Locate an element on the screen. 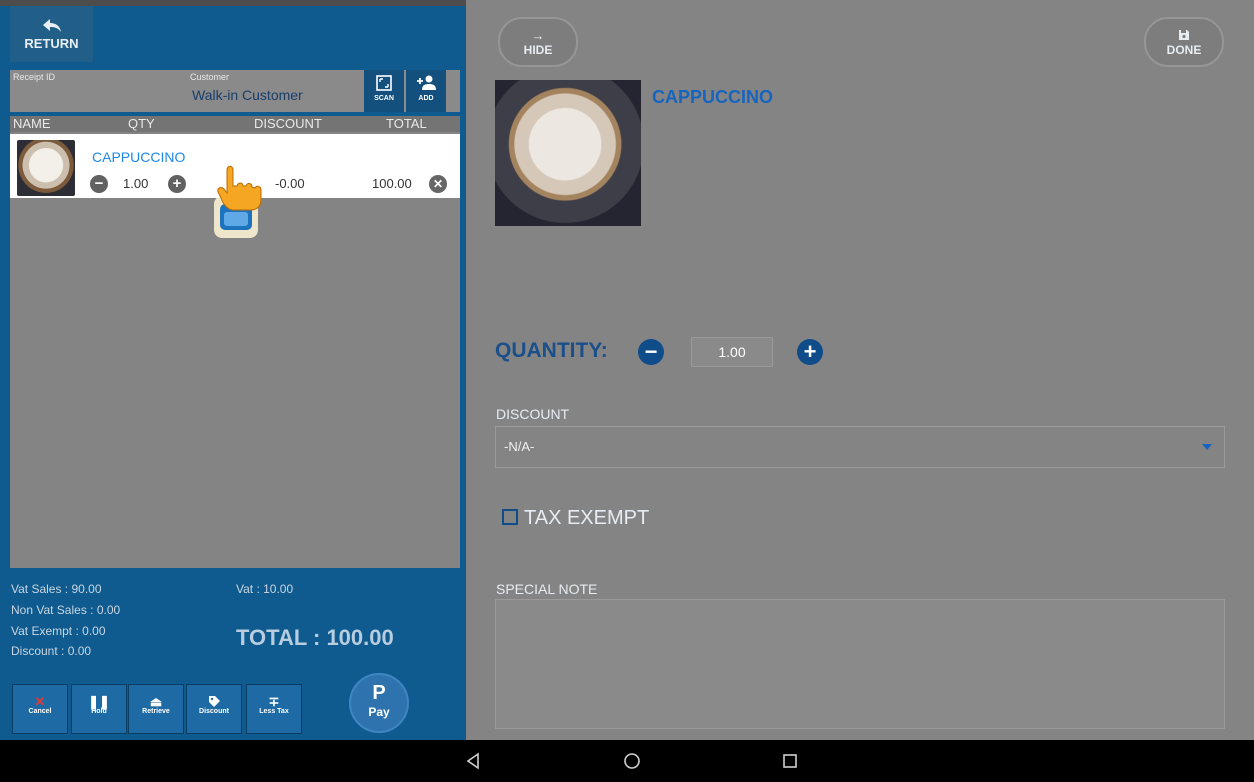 The image size is (1254, 782). pause-icon: ❚❚ is located at coordinates (99, 701).